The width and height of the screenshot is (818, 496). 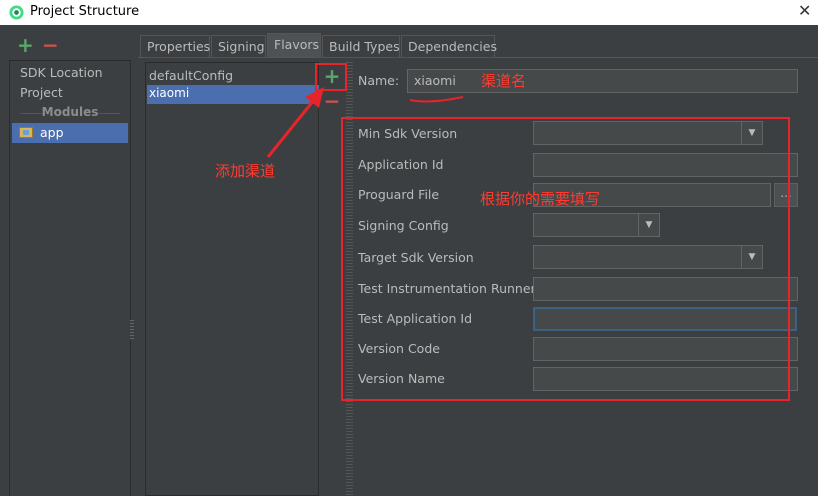 I want to click on flavor-item-defaultconfig: defaultConfig, so click(x=191, y=75).